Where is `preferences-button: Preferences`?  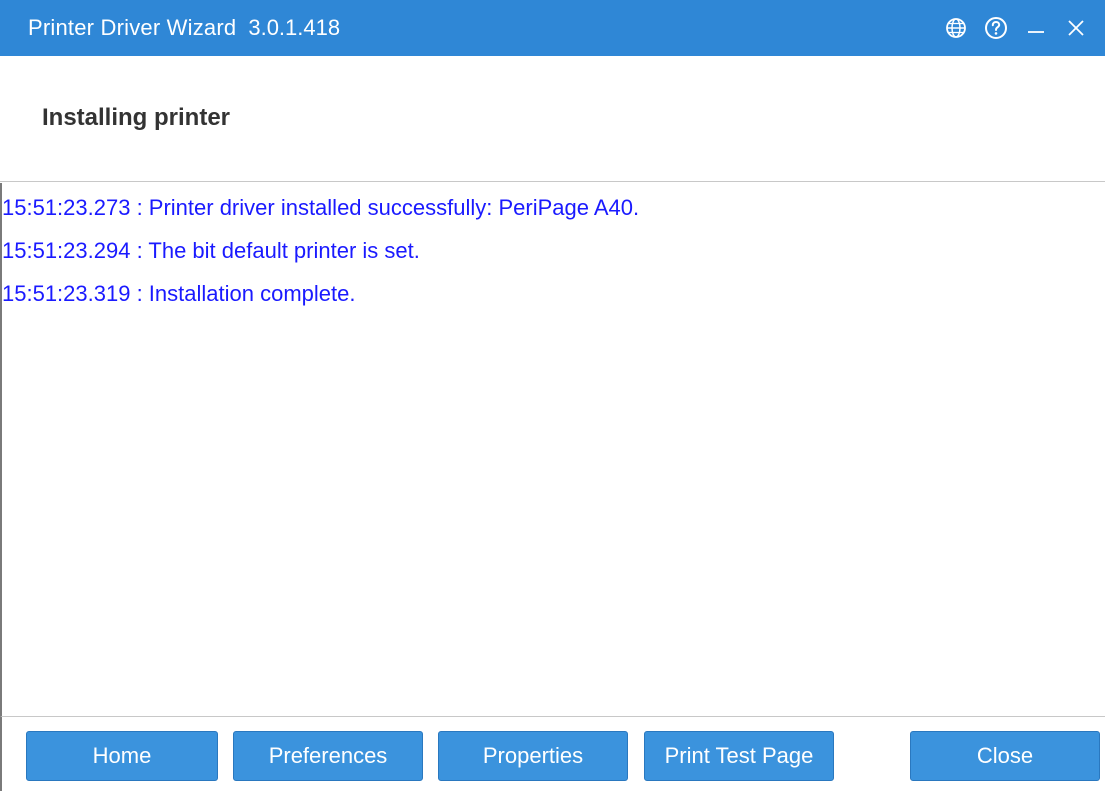
preferences-button: Preferences is located at coordinates (328, 756).